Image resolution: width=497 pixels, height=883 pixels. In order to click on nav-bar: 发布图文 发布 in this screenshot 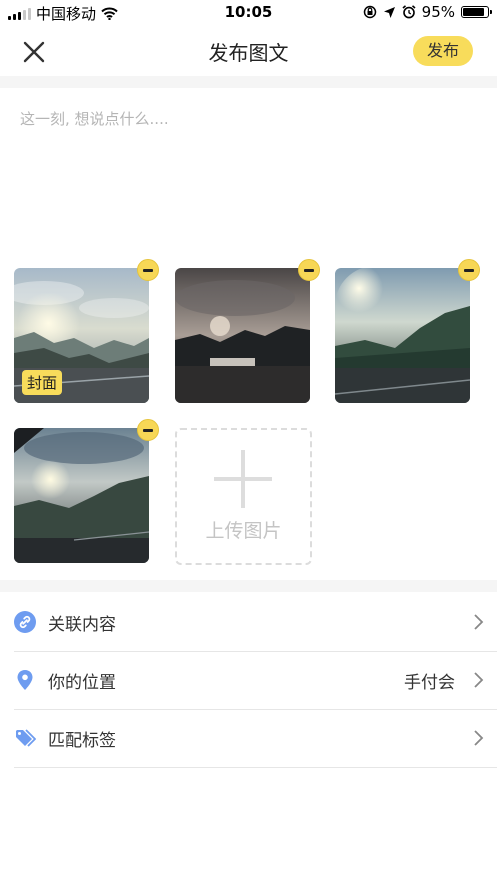, I will do `click(248, 51)`.